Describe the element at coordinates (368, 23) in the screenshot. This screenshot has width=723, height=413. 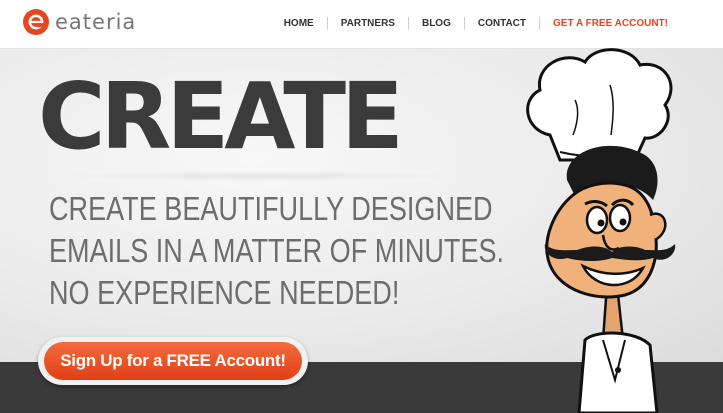
I see `nav-partners: PARTNERS` at that location.